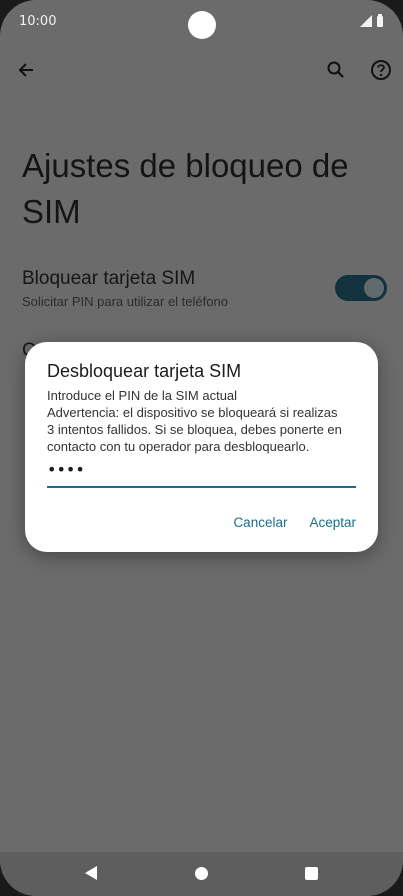 The height and width of the screenshot is (896, 403). I want to click on dialog-line: Introduce el PIN de la SIM actual, so click(142, 395).